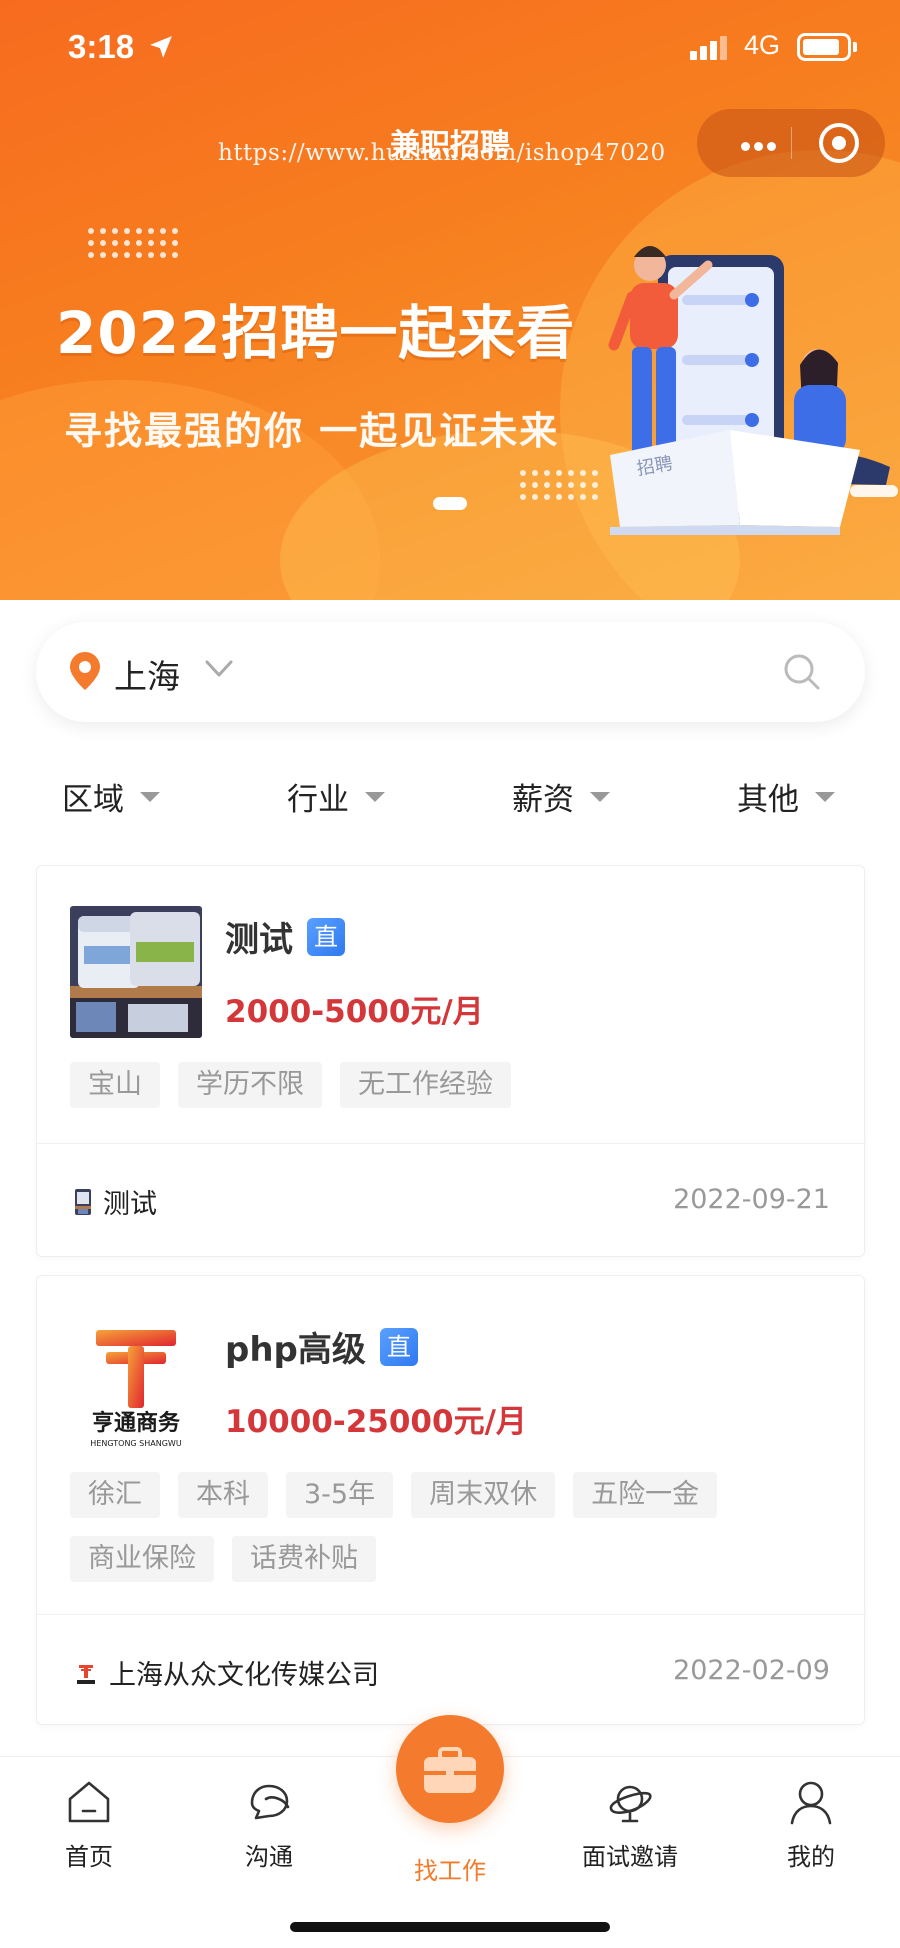 The image size is (900, 1948). What do you see at coordinates (115, 1495) in the screenshot?
I see `job-tag: 徐汇` at bounding box center [115, 1495].